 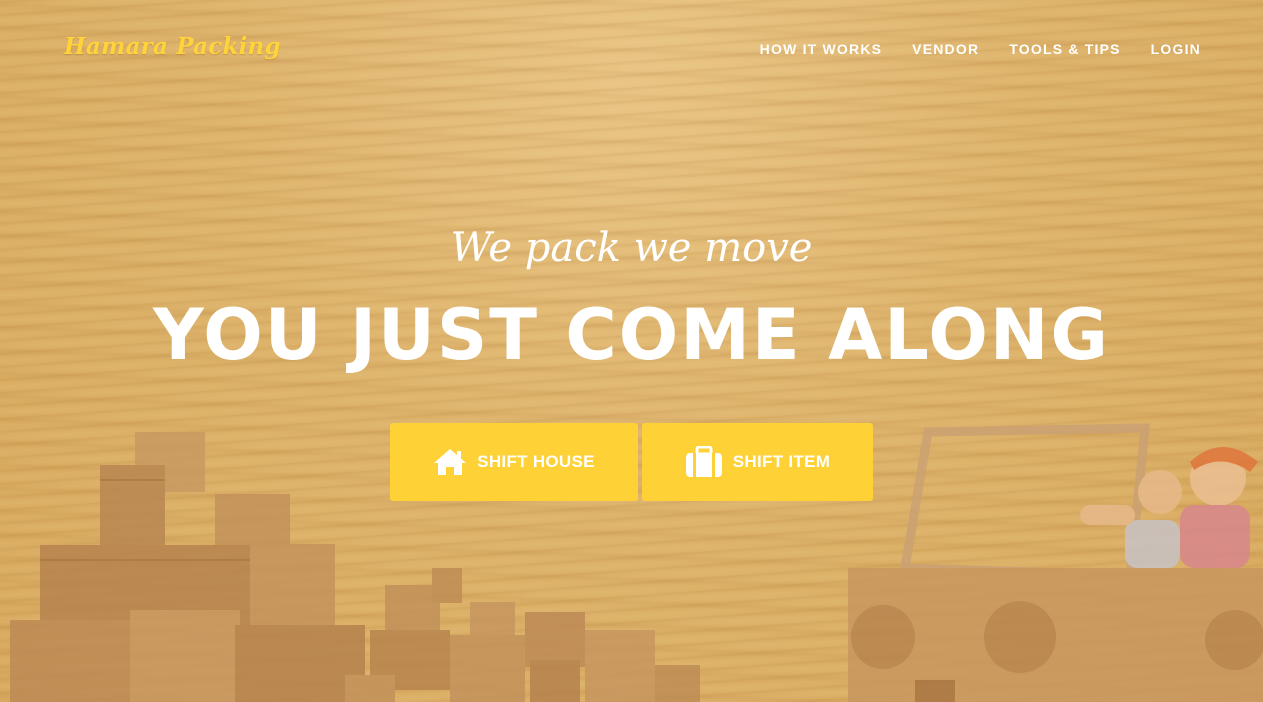 What do you see at coordinates (1064, 49) in the screenshot?
I see `nav-item-tools-tips: TOOLS & TIPS` at bounding box center [1064, 49].